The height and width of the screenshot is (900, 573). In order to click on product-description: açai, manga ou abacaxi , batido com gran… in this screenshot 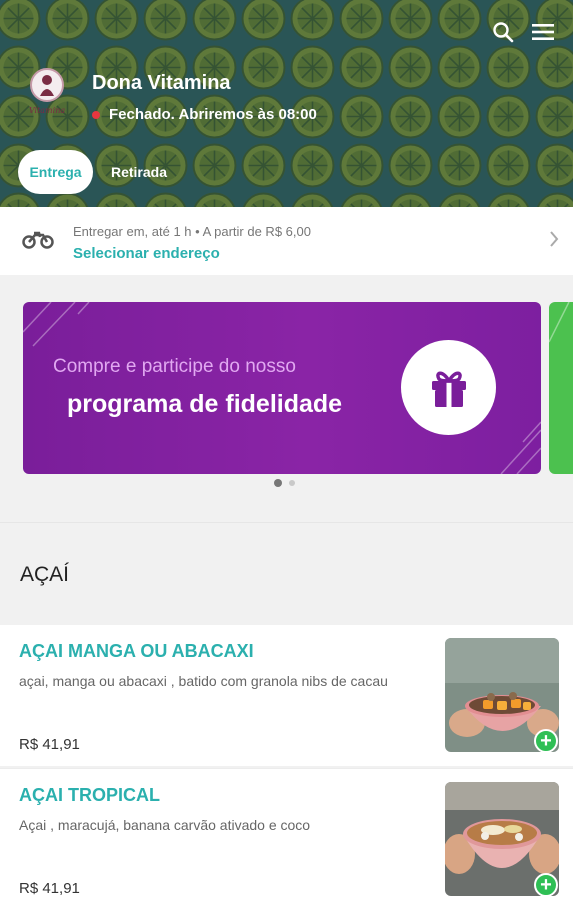, I will do `click(203, 681)`.